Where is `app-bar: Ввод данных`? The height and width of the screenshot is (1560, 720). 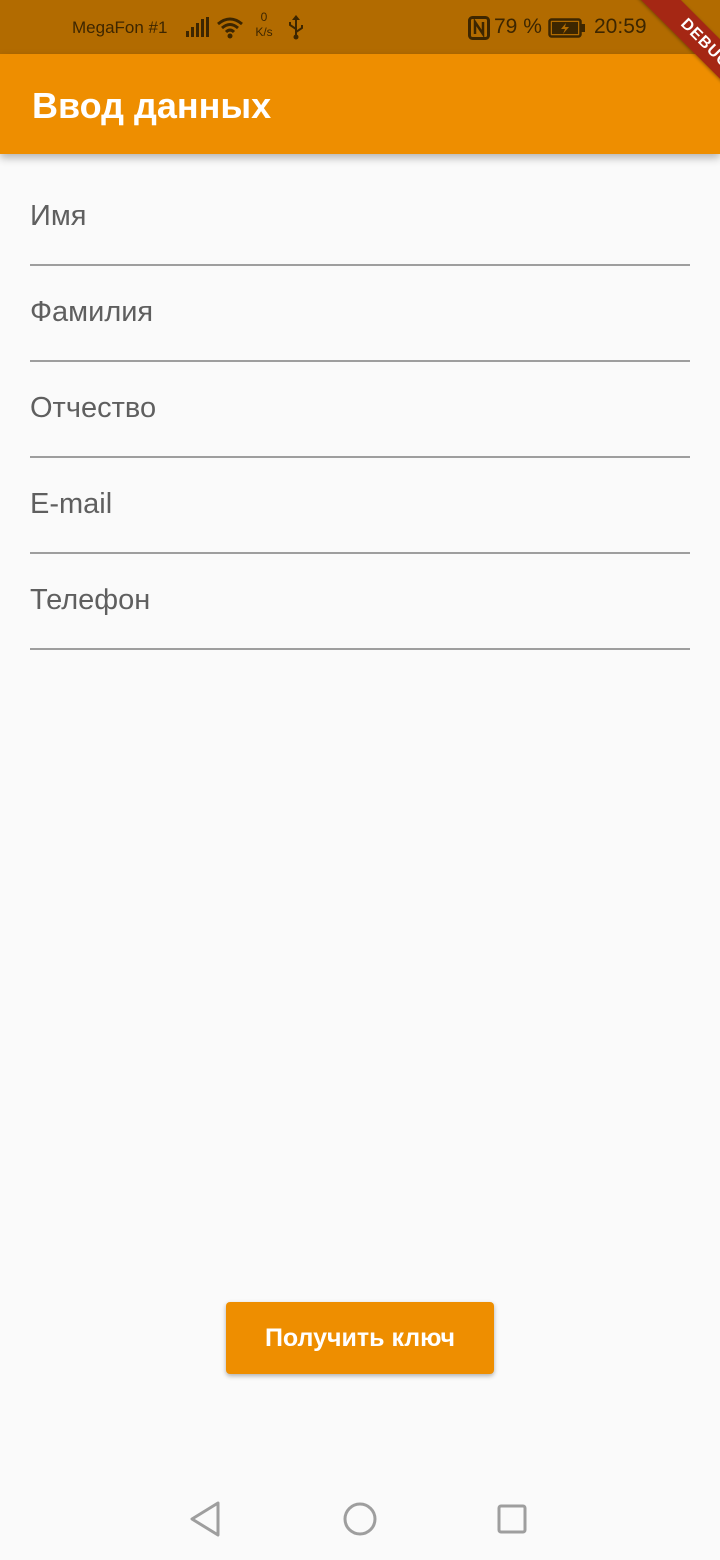
app-bar: Ввод данных is located at coordinates (360, 104).